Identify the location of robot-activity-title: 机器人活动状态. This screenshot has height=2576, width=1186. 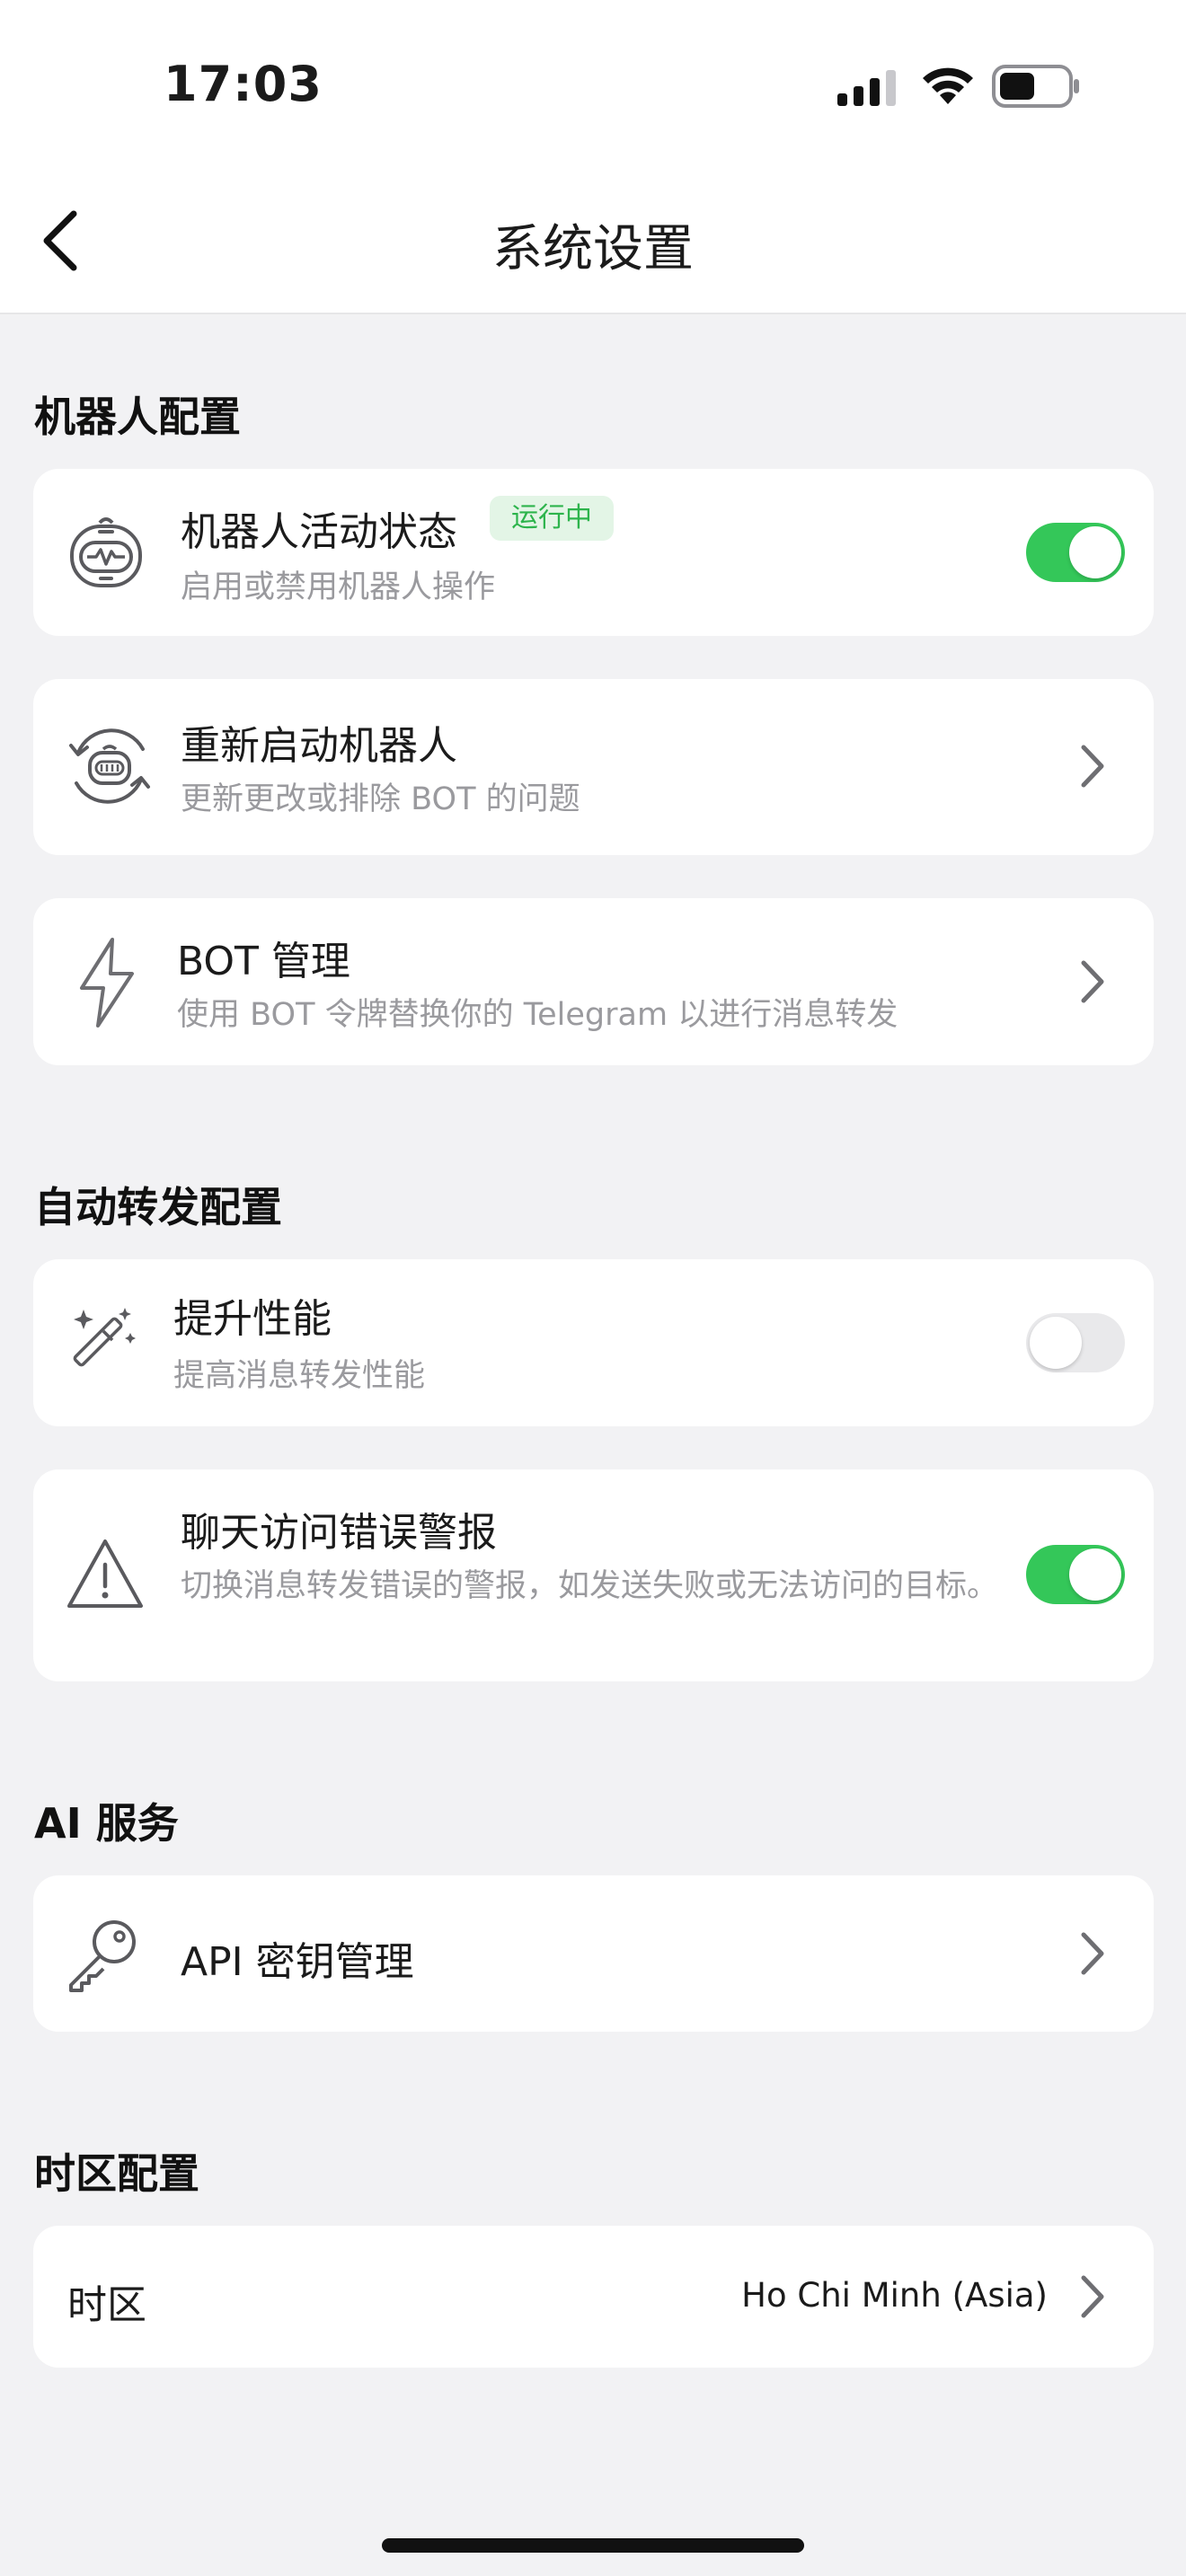
(319, 532).